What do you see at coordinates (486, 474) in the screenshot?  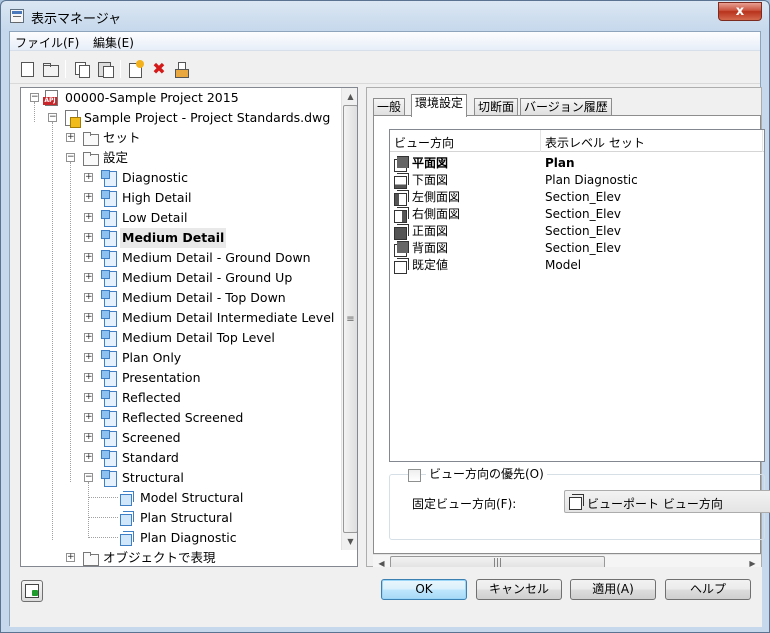 I see `override-view-direction-label: ビュー方向の優先(O)` at bounding box center [486, 474].